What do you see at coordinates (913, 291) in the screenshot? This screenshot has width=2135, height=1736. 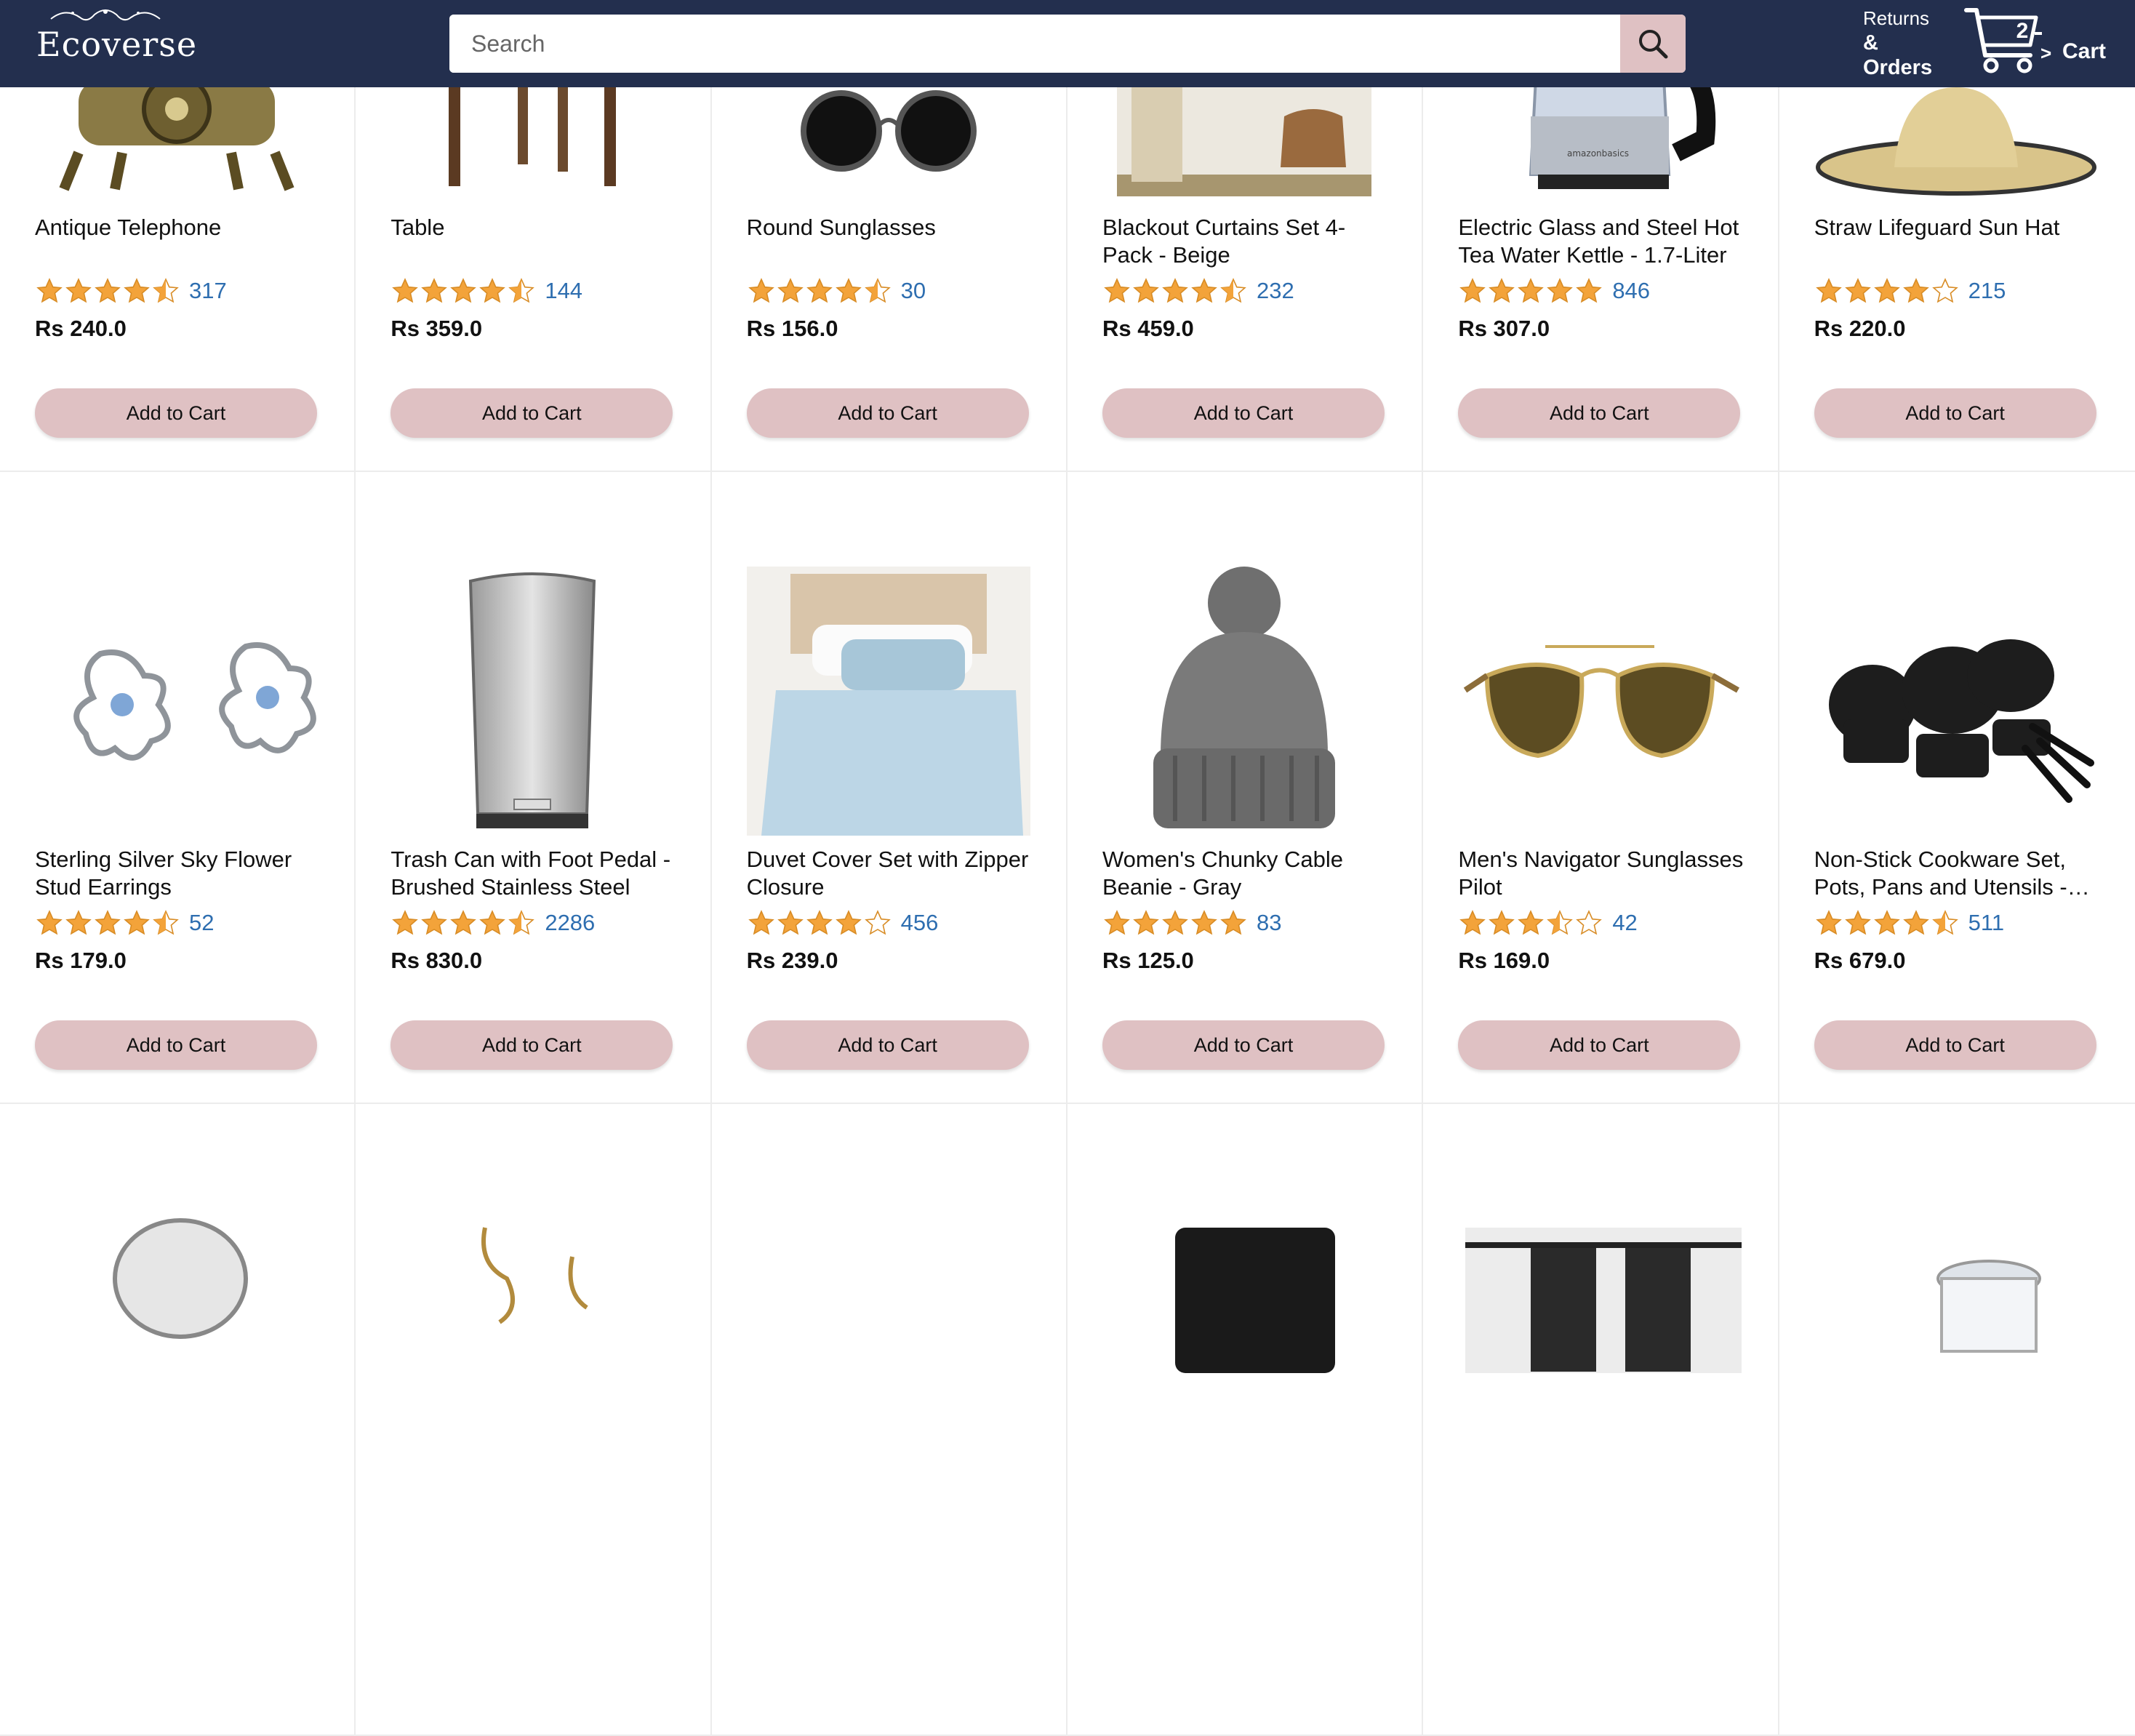 I see `rating-count-link: 30` at bounding box center [913, 291].